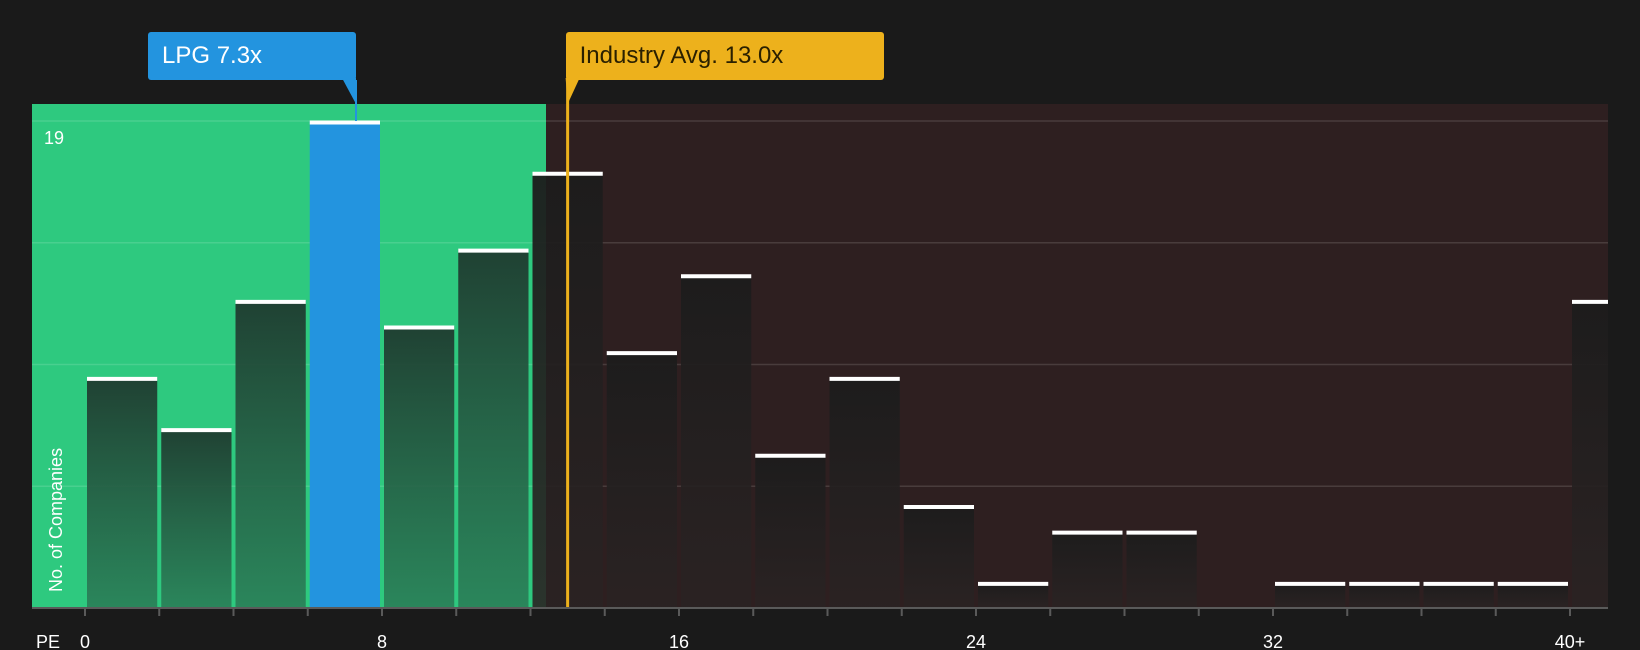 Image resolution: width=1640 pixels, height=650 pixels. I want to click on industry-average-callout: Industry Avg. 13.0x, so click(724, 56).